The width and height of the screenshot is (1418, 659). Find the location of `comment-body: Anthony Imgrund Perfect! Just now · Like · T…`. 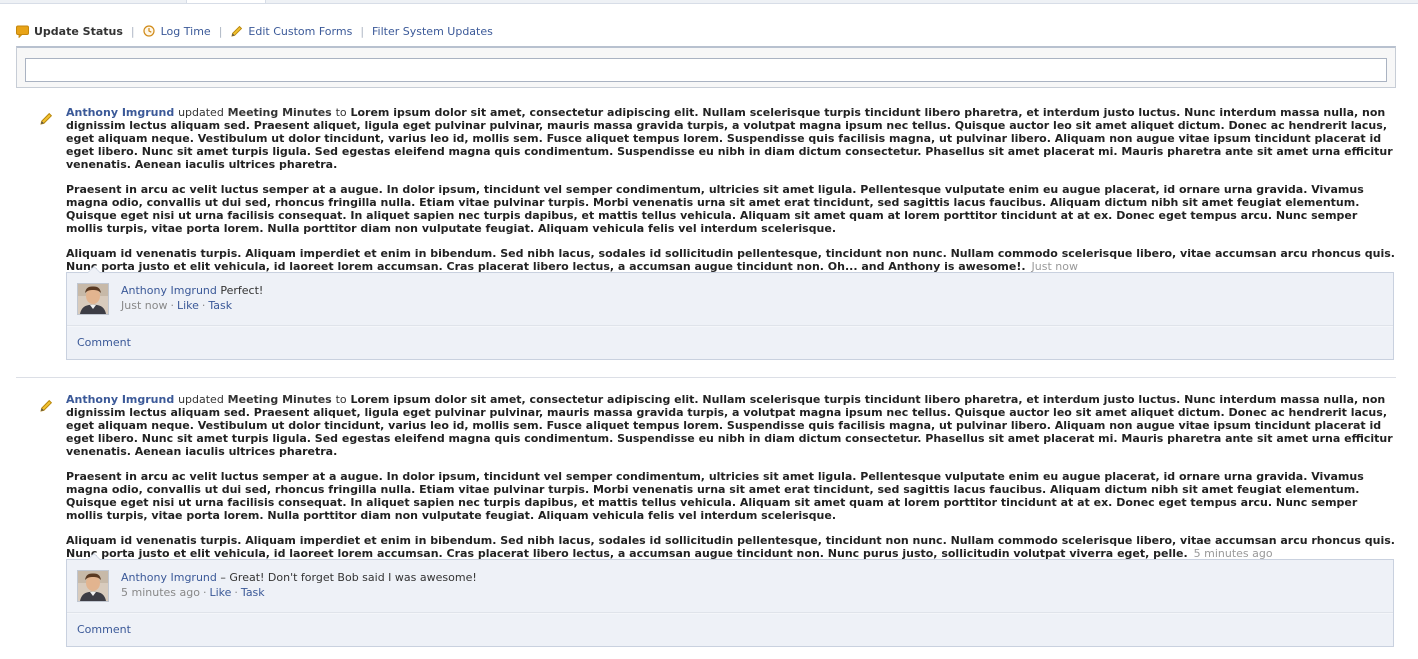

comment-body: Anthony Imgrund Perfect! Just now · Like · T… is located at coordinates (192, 298).